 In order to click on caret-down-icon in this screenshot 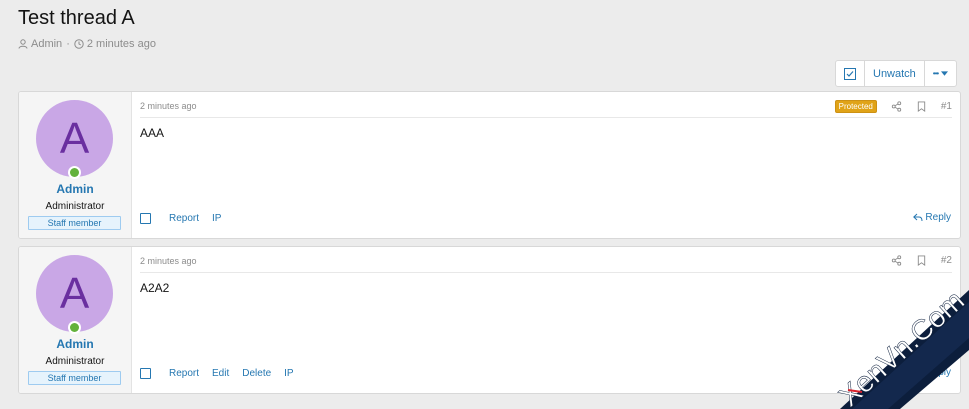, I will do `click(945, 73)`.